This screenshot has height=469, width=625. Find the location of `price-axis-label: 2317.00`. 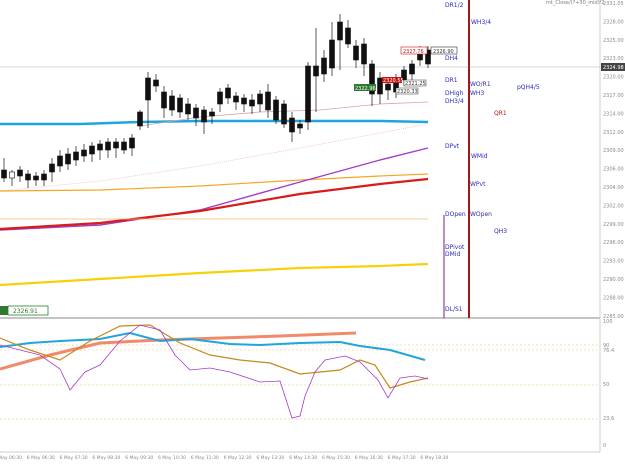

price-axis-label: 2317.00 is located at coordinates (613, 96).